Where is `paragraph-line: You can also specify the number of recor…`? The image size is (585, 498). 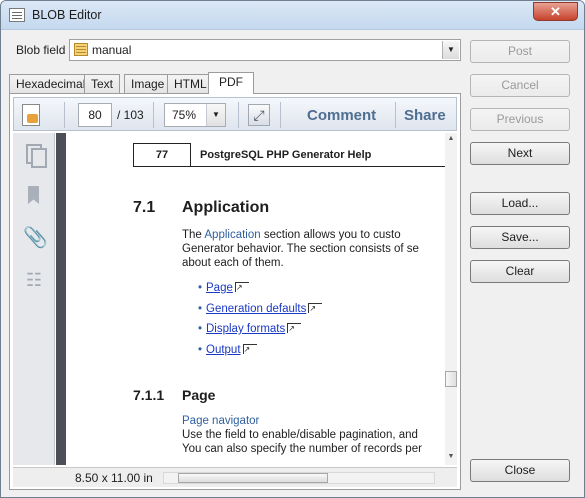 paragraph-line: You can also specify the number of recor… is located at coordinates (302, 449).